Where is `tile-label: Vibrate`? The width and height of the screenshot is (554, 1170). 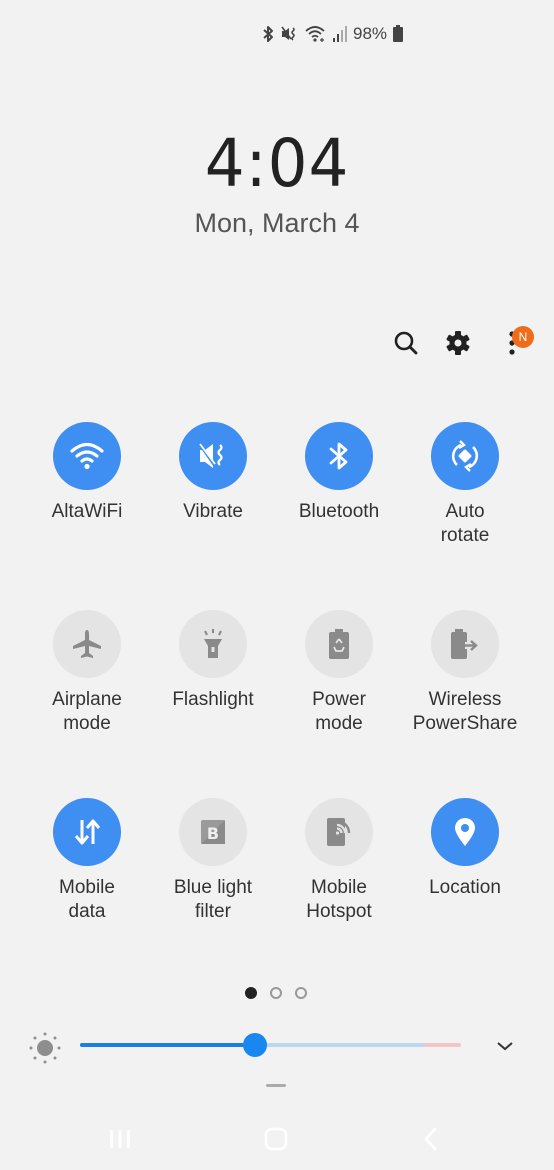 tile-label: Vibrate is located at coordinates (213, 511).